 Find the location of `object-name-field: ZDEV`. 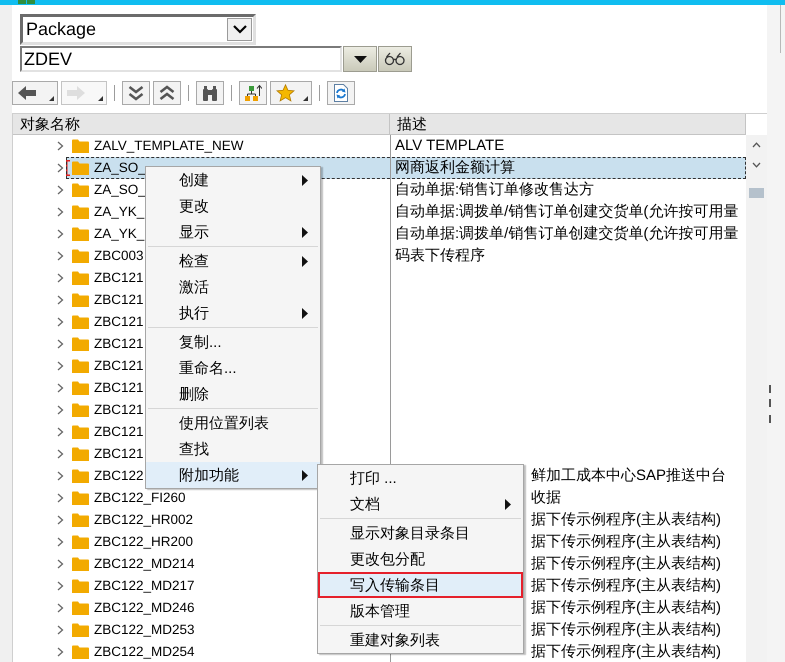

object-name-field: ZDEV is located at coordinates (181, 59).